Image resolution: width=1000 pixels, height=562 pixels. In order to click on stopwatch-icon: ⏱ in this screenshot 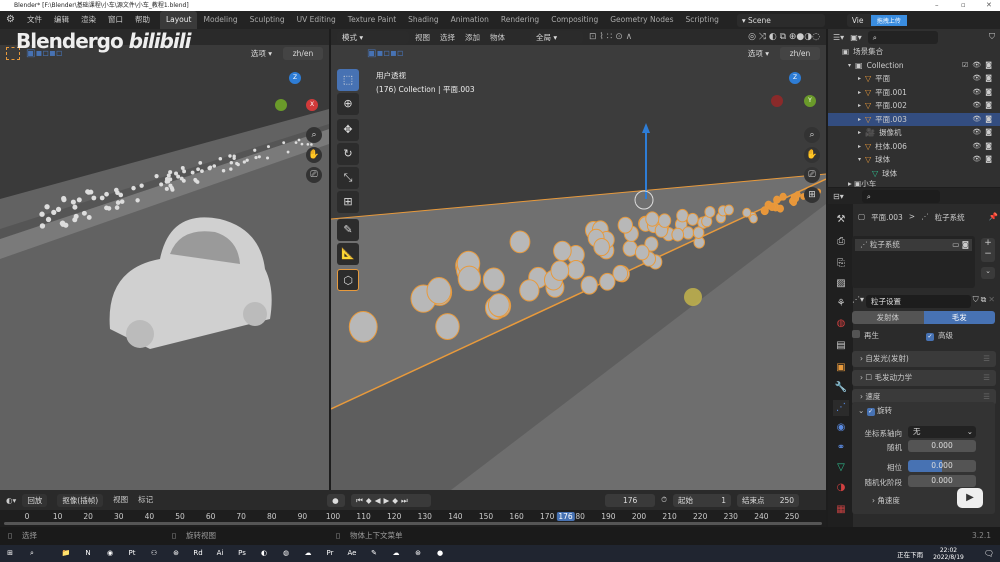, I will do `click(664, 500)`.